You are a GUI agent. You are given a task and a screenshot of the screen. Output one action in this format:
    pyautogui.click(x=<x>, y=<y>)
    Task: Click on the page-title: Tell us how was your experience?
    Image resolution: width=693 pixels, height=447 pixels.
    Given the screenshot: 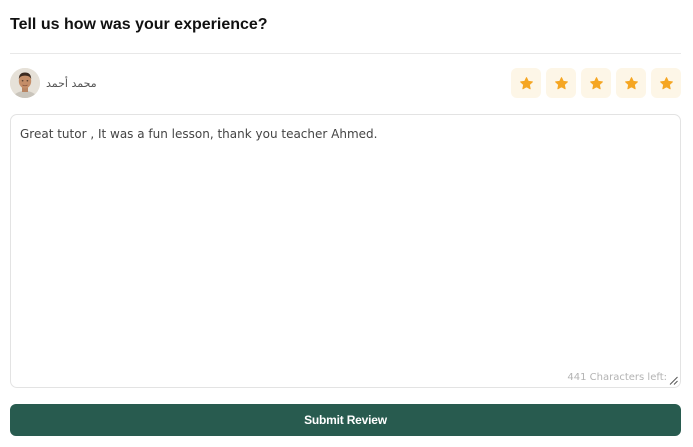 What is the action you would take?
    pyautogui.click(x=139, y=24)
    